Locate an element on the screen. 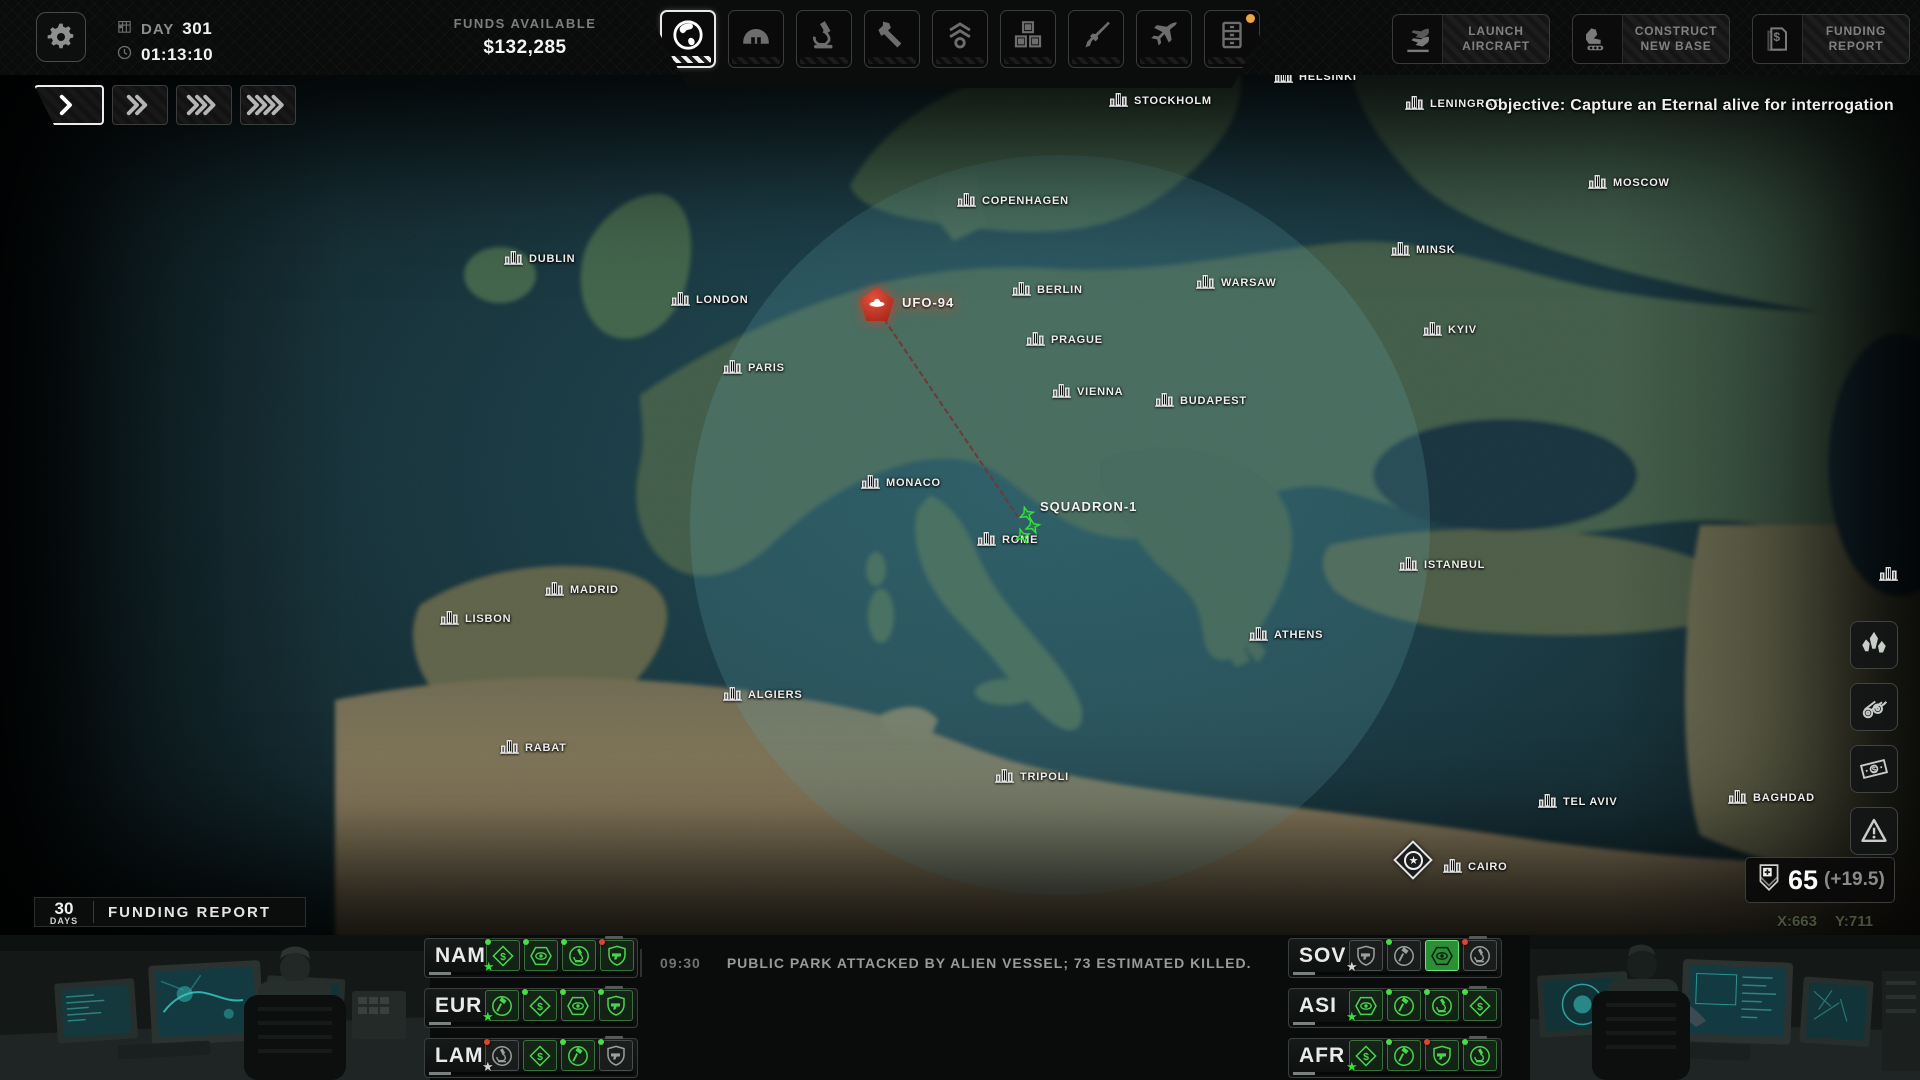 The height and width of the screenshot is (1080, 1920). base-star-icon: ★ is located at coordinates (1413, 860).